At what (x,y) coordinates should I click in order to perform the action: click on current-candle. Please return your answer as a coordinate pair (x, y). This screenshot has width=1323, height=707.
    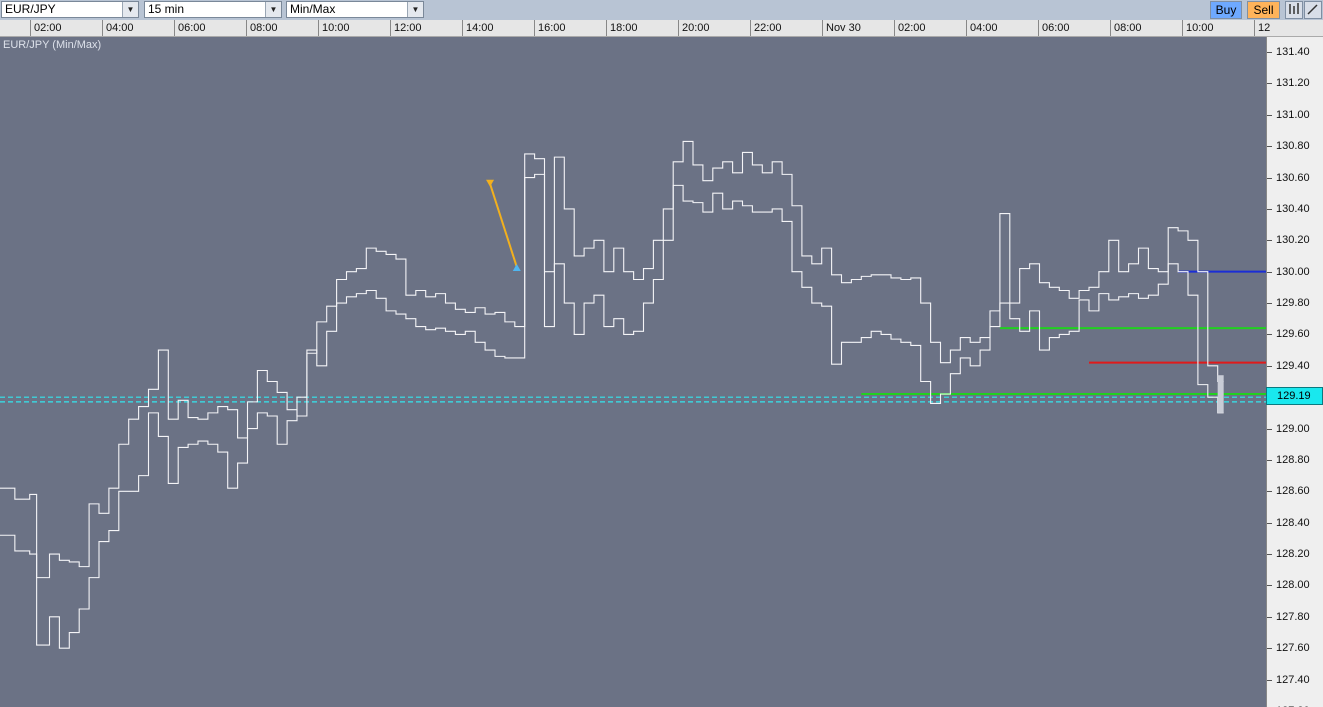
    Looking at the image, I should click on (1220, 394).